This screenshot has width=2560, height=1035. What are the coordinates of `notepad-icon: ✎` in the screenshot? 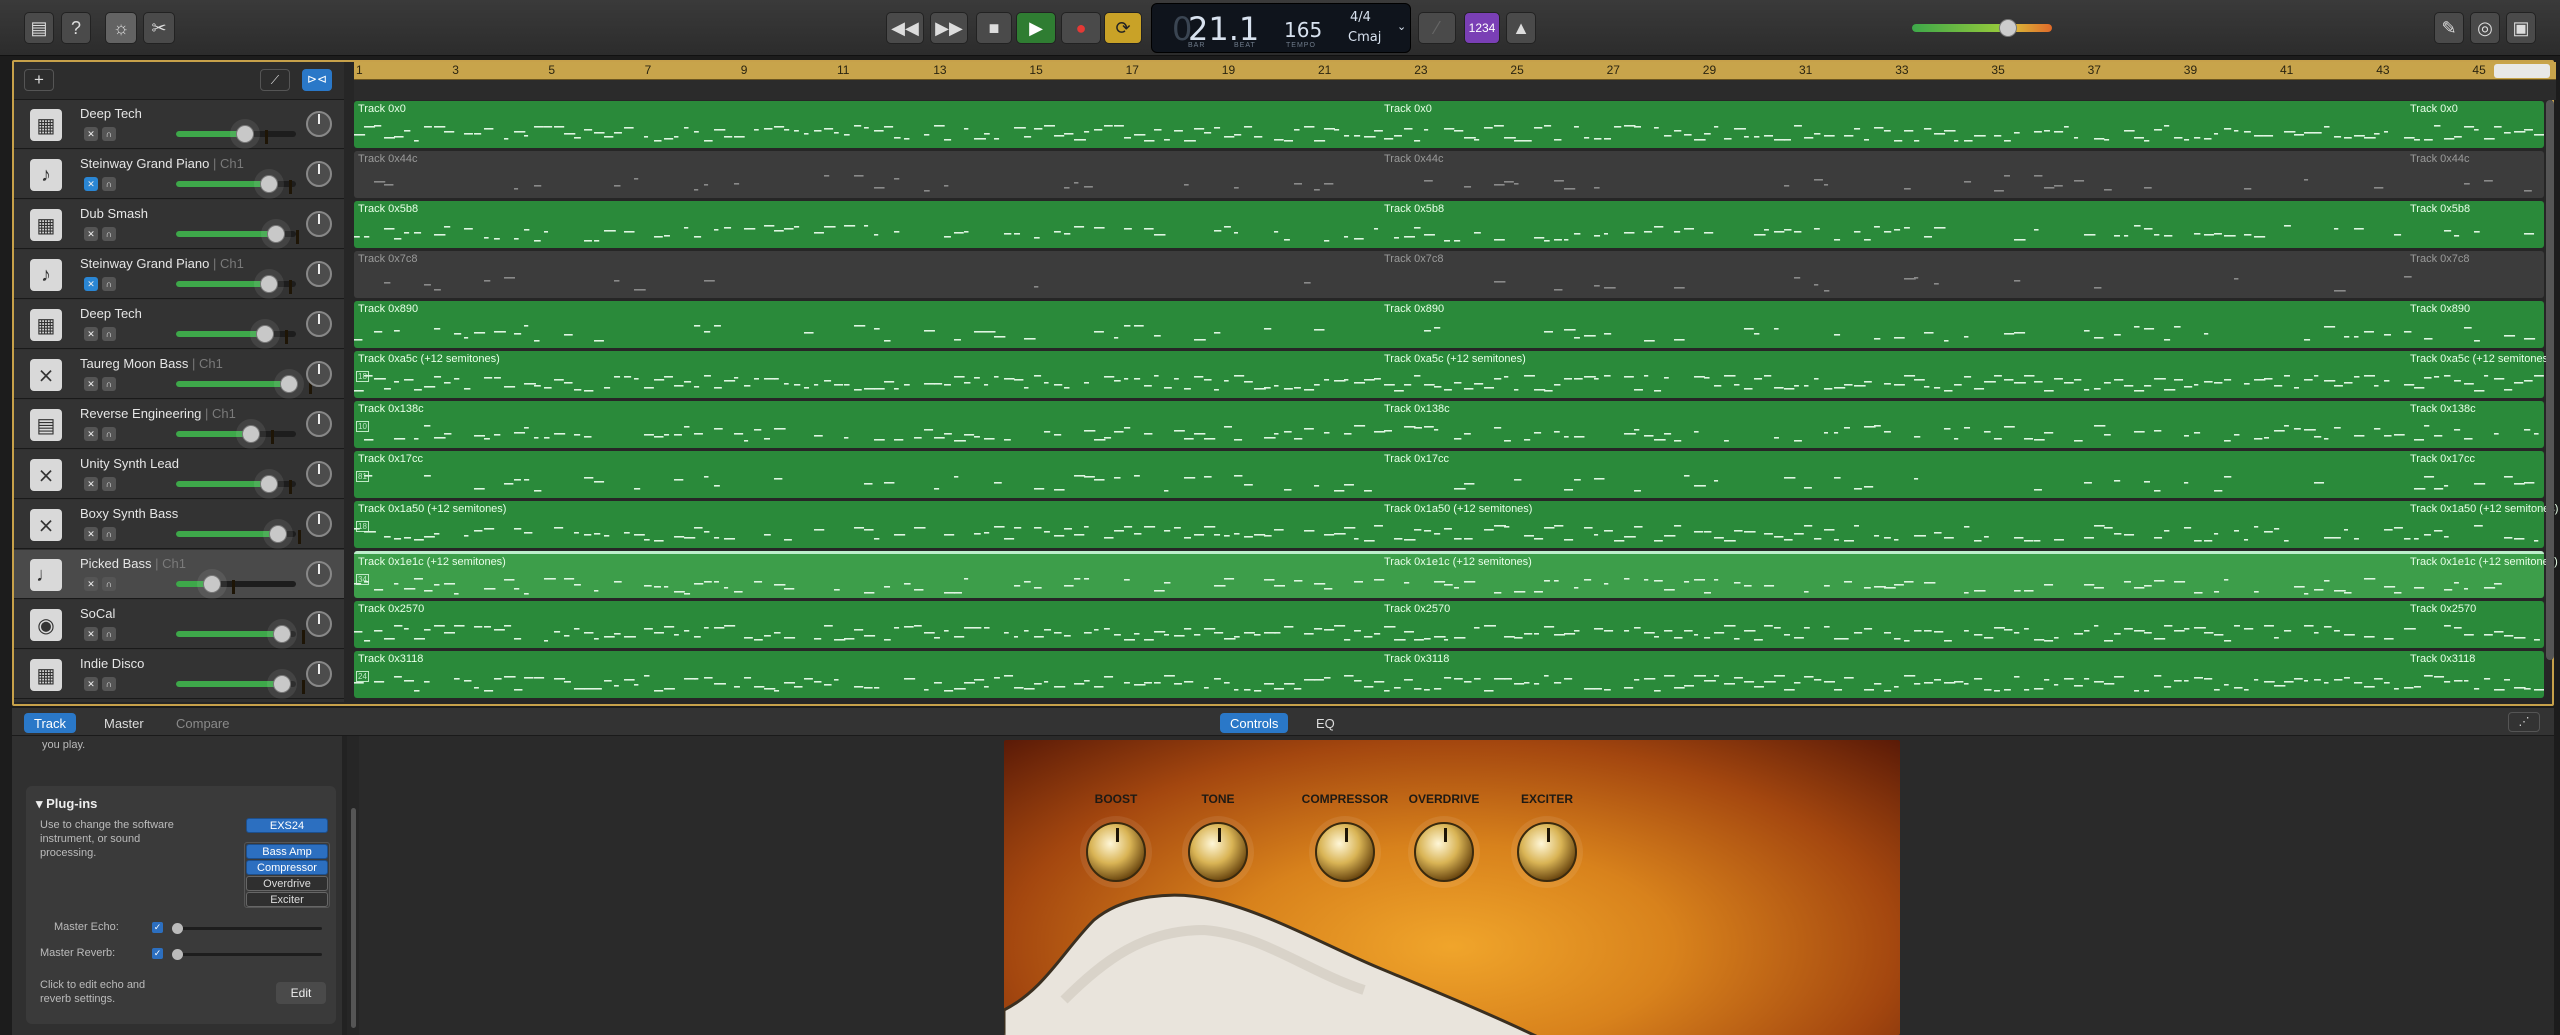 It's located at (2449, 28).